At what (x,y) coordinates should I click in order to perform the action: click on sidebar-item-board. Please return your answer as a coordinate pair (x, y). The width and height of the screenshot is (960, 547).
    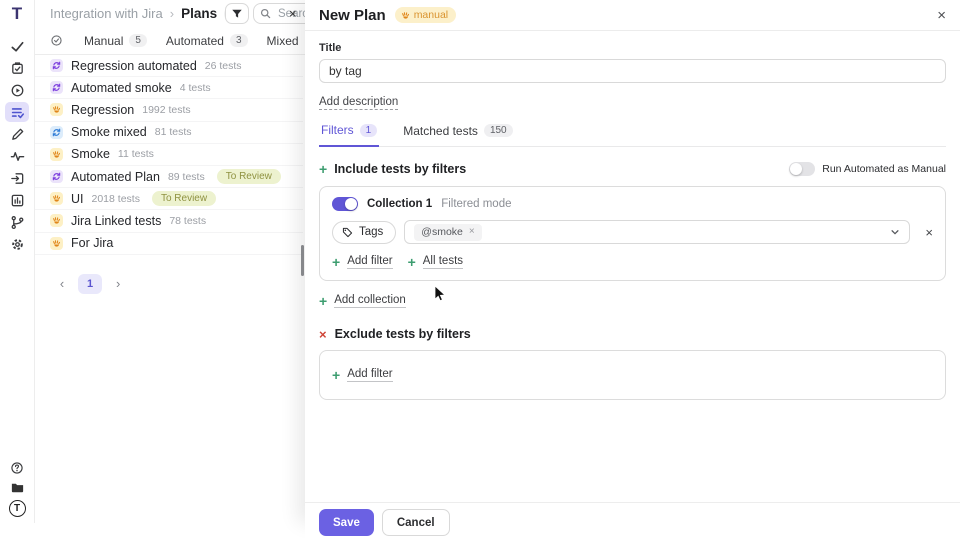
    Looking at the image, I should click on (17, 68).